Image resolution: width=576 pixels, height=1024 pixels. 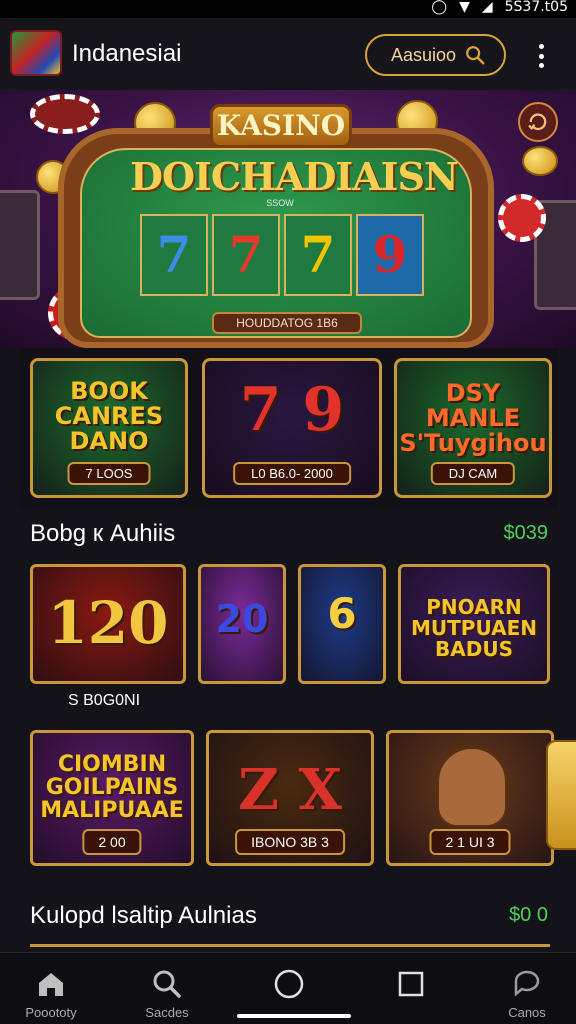 I want to click on nav-item-chat: Canos, so click(x=527, y=993).